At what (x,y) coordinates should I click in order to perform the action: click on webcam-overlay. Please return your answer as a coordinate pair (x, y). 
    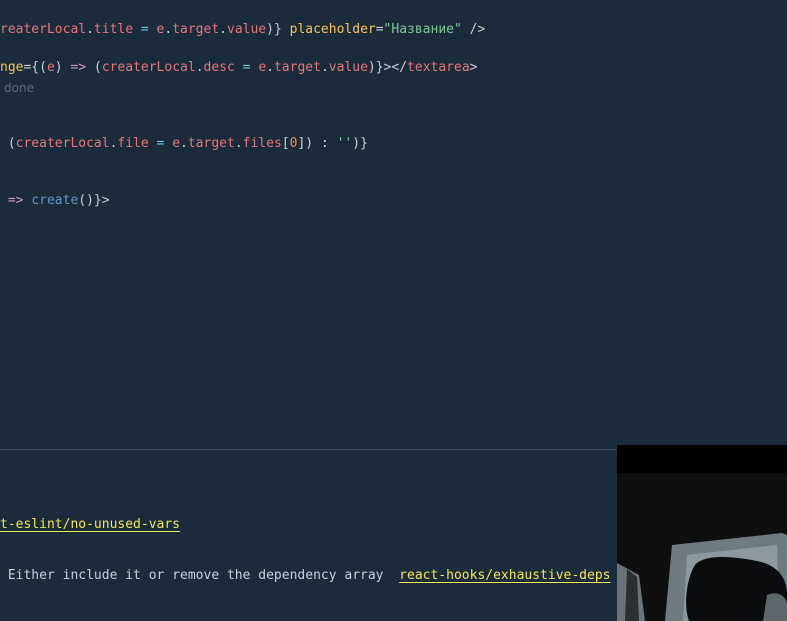
    Looking at the image, I should click on (702, 533).